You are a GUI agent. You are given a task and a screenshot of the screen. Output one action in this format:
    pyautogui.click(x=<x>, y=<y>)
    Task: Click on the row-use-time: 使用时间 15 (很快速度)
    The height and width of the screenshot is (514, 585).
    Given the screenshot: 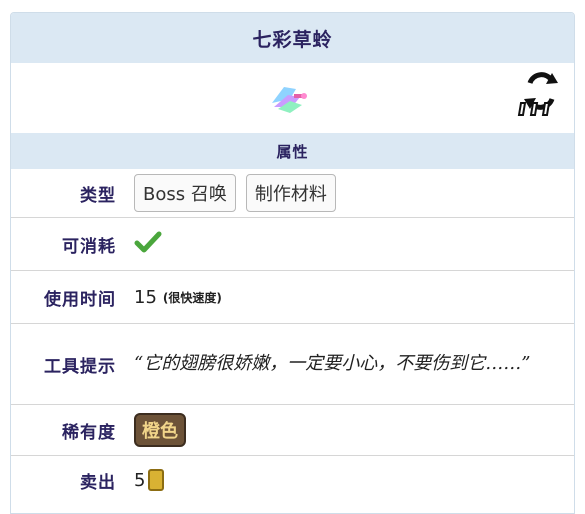 What is the action you would take?
    pyautogui.click(x=292, y=297)
    